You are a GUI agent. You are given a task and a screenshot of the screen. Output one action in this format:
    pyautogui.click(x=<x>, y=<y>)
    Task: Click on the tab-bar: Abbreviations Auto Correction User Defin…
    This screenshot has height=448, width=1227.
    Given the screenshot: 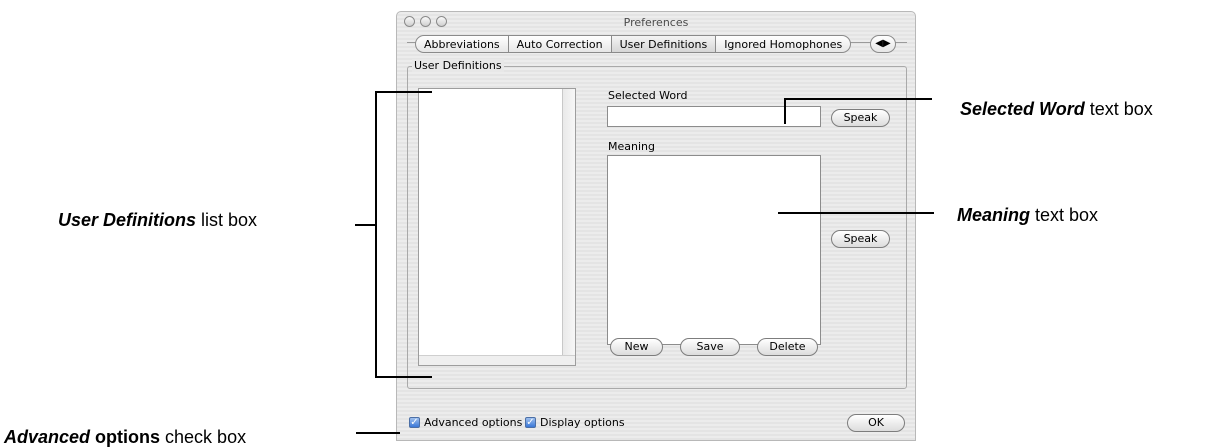 What is the action you would take?
    pyautogui.click(x=633, y=44)
    